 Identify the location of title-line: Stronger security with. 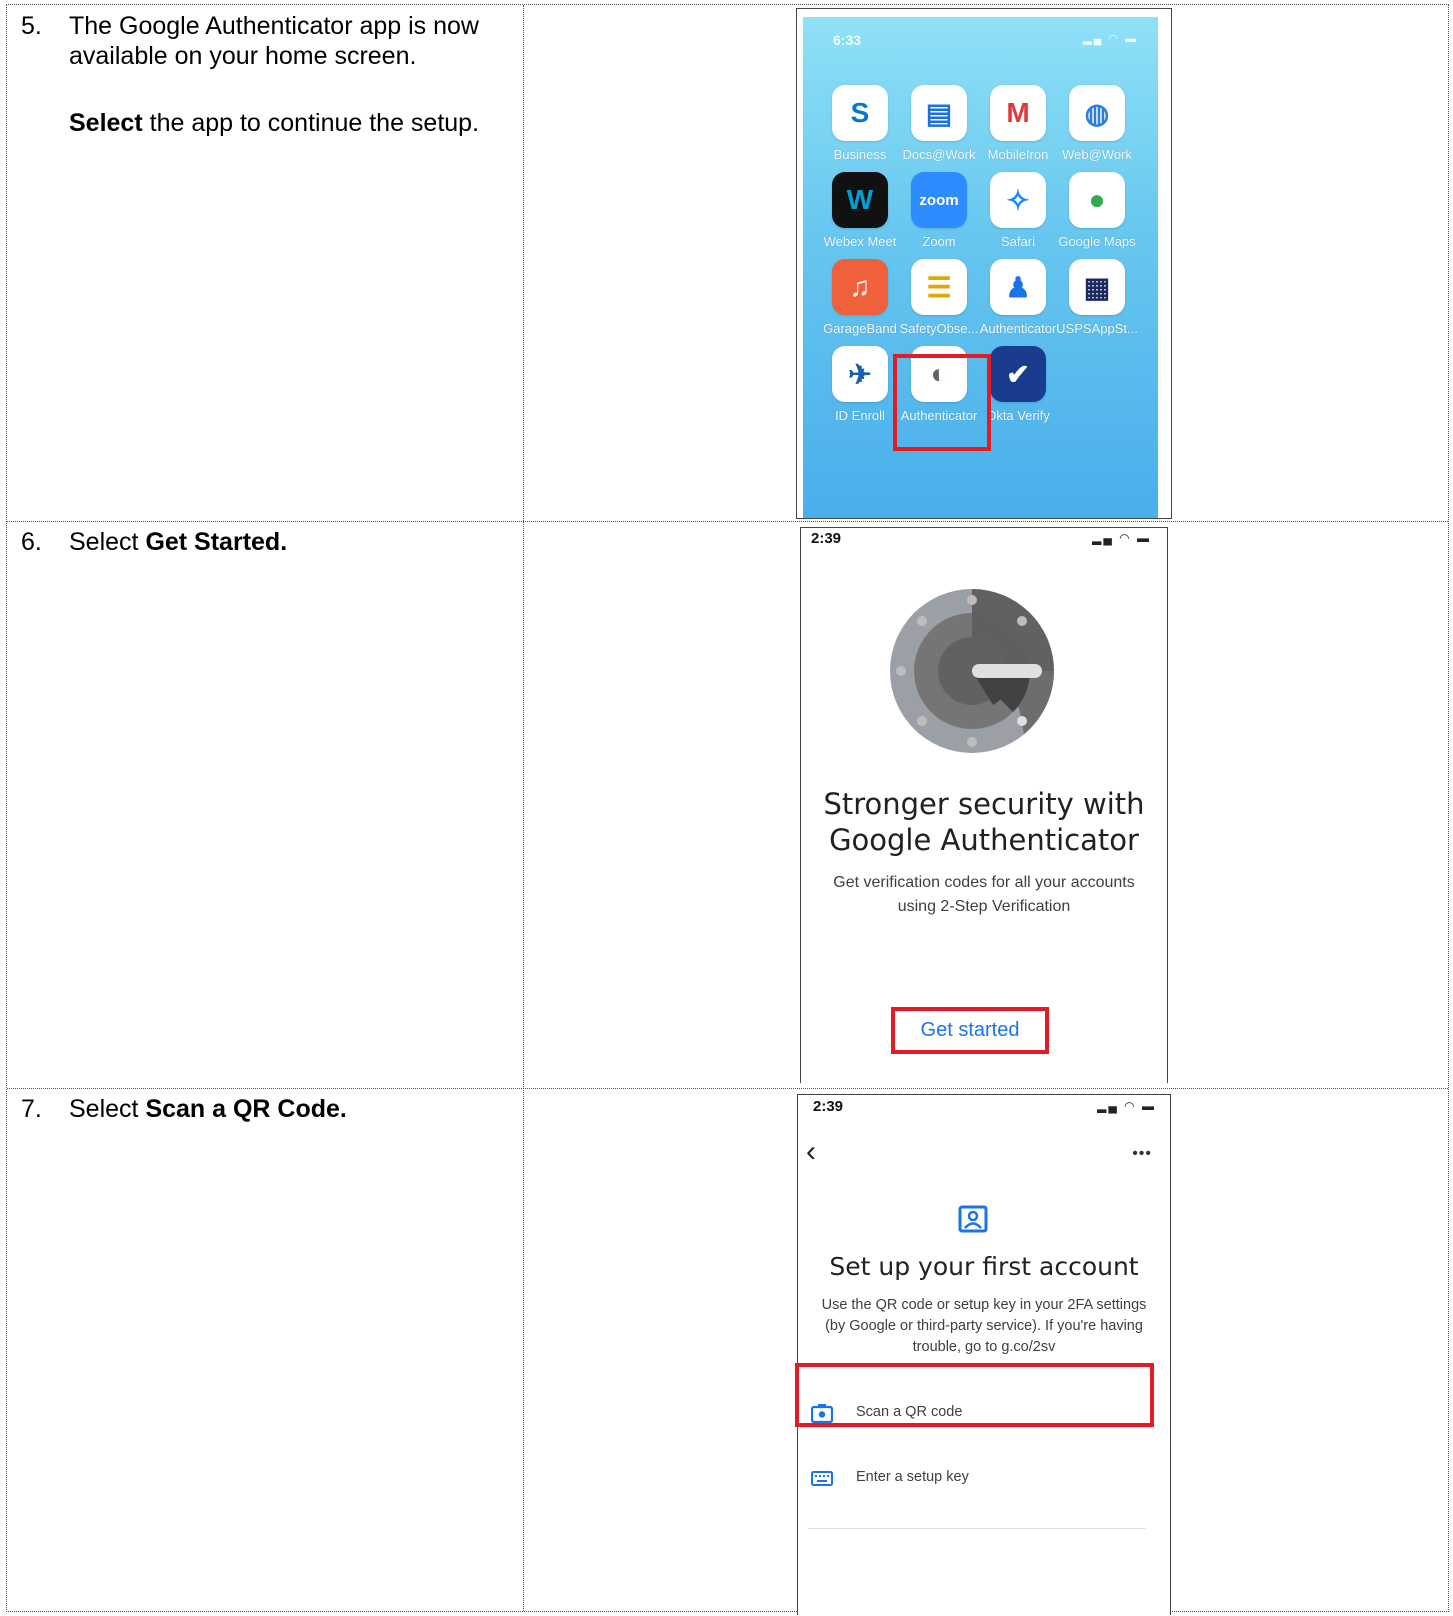
(984, 804).